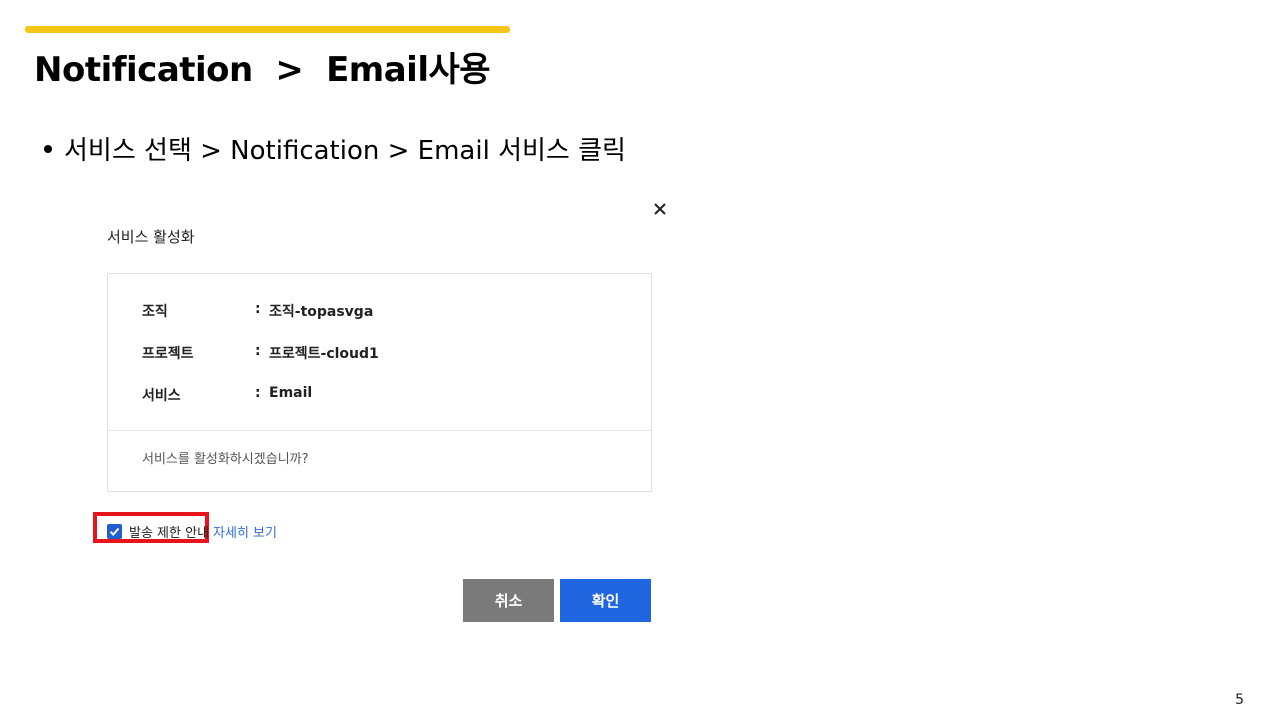 Image resolution: width=1280 pixels, height=720 pixels. What do you see at coordinates (48, 148) in the screenshot?
I see `bullet-dot` at bounding box center [48, 148].